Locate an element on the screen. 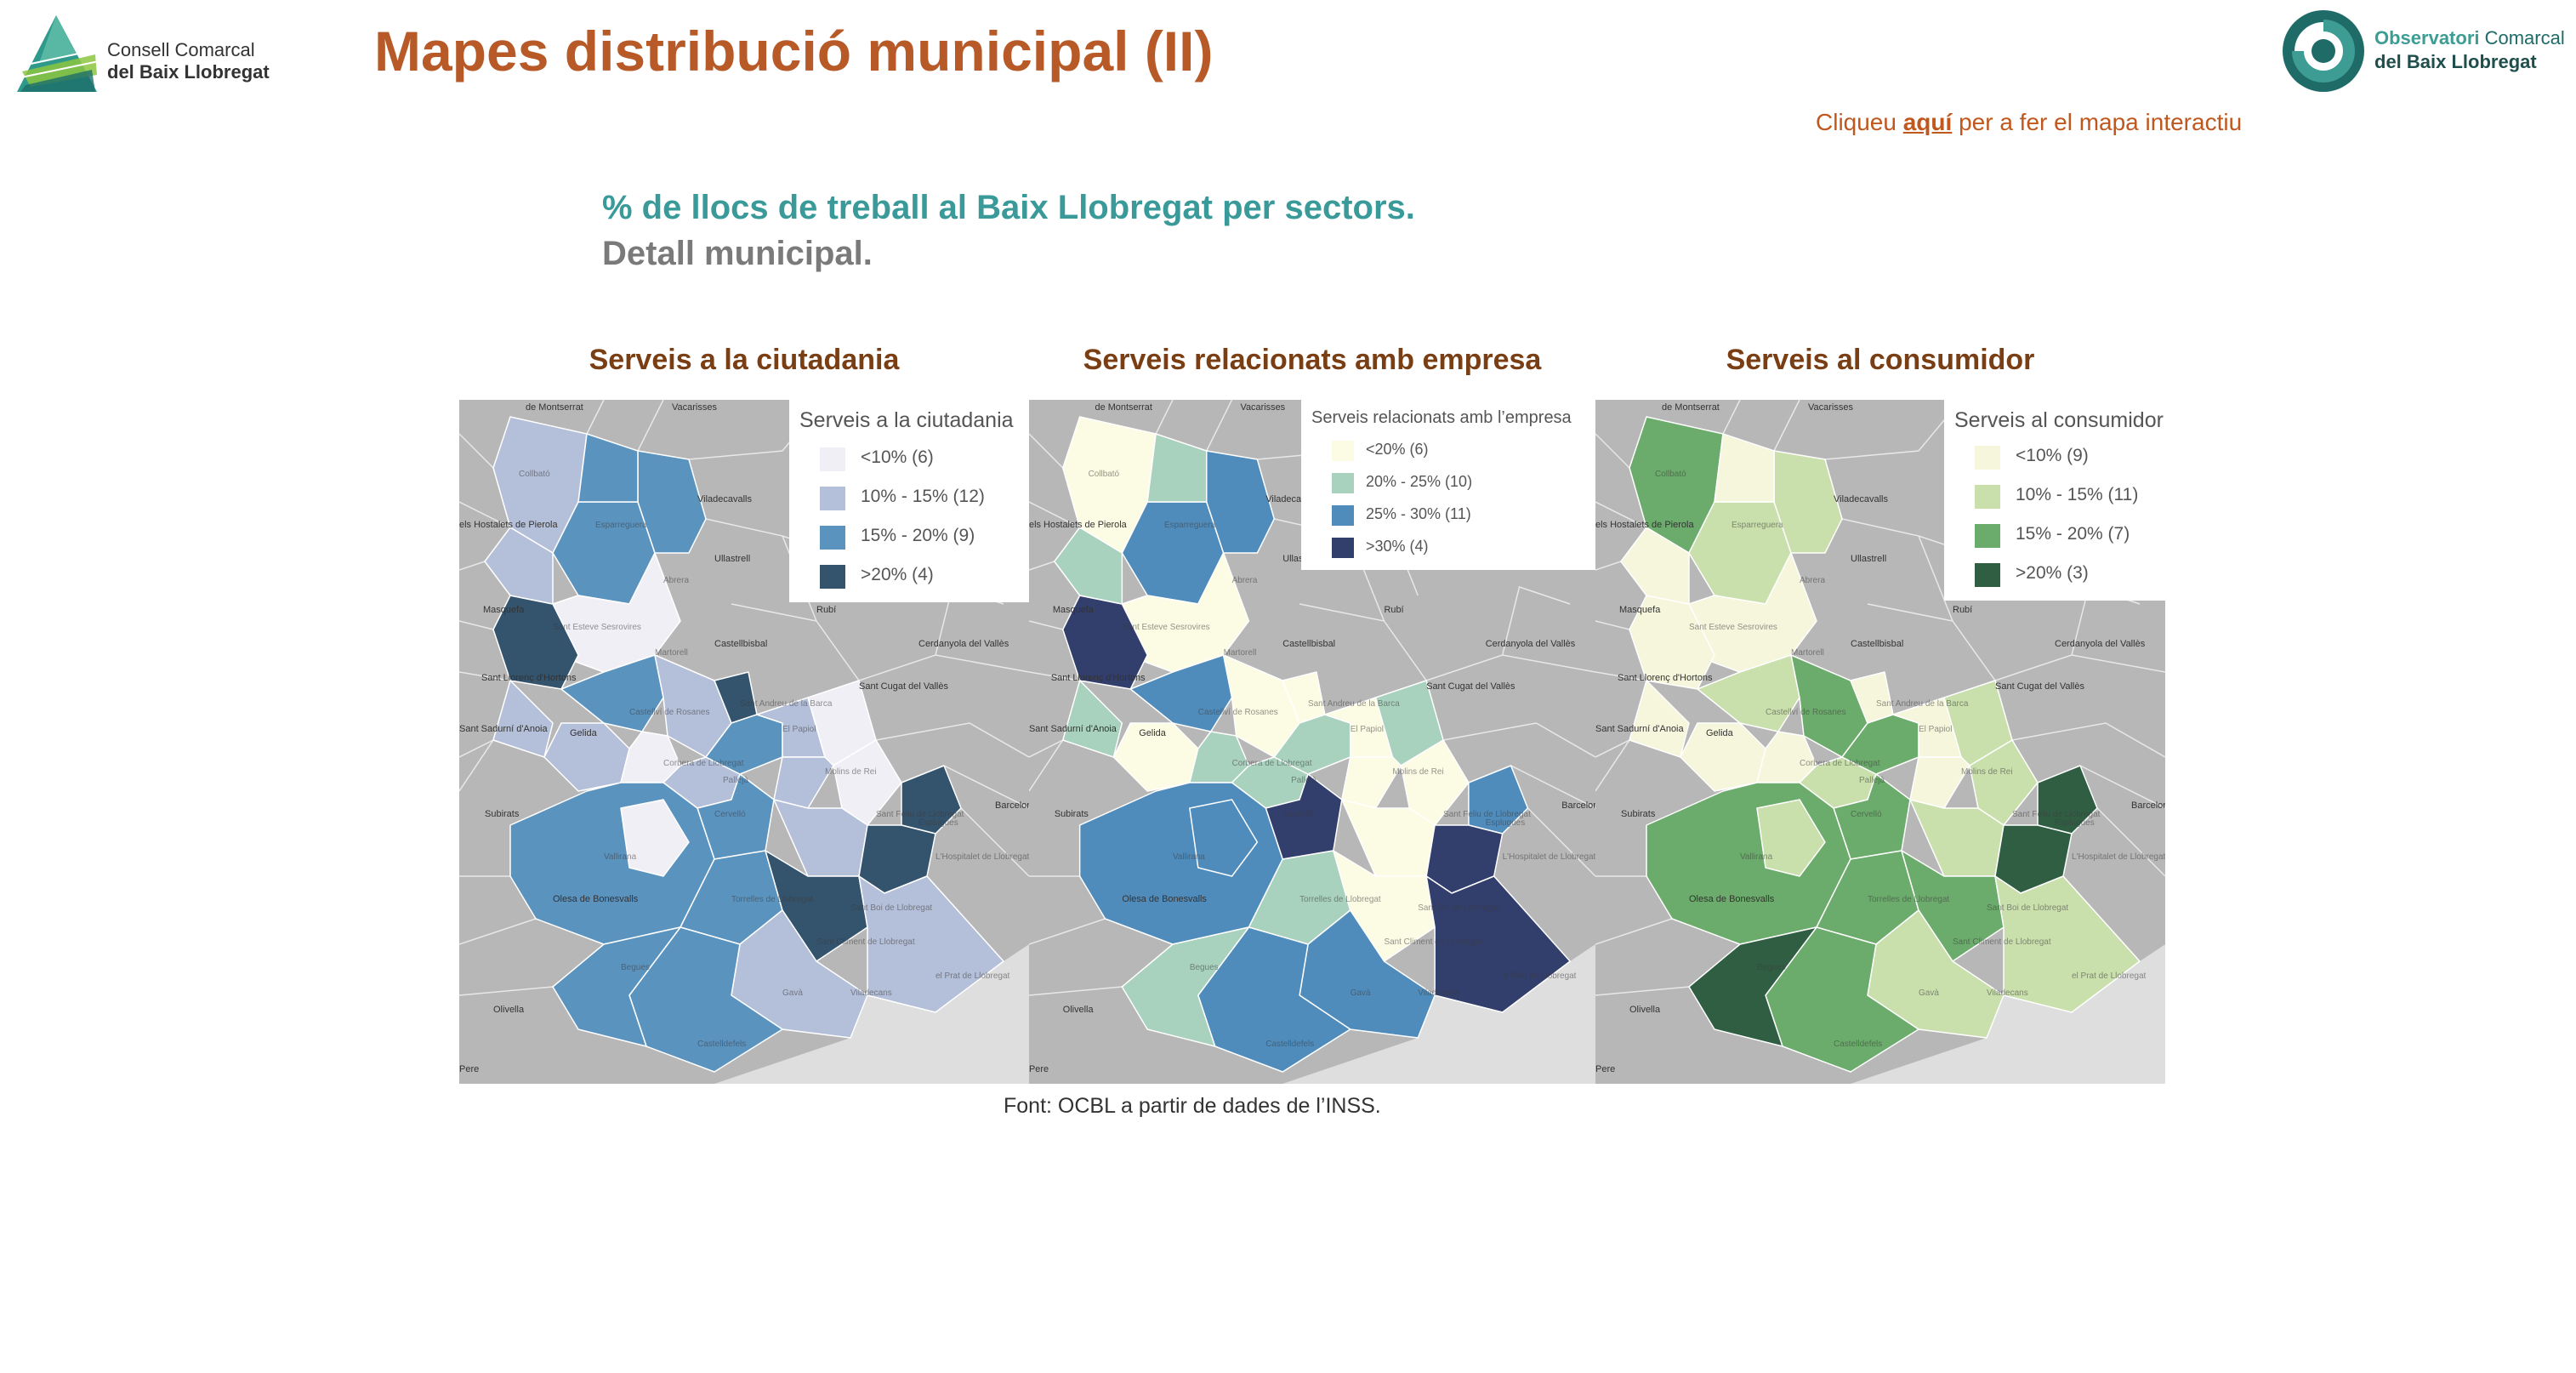  map-title-consumidor: Serveis al consumidor is located at coordinates (1880, 360).